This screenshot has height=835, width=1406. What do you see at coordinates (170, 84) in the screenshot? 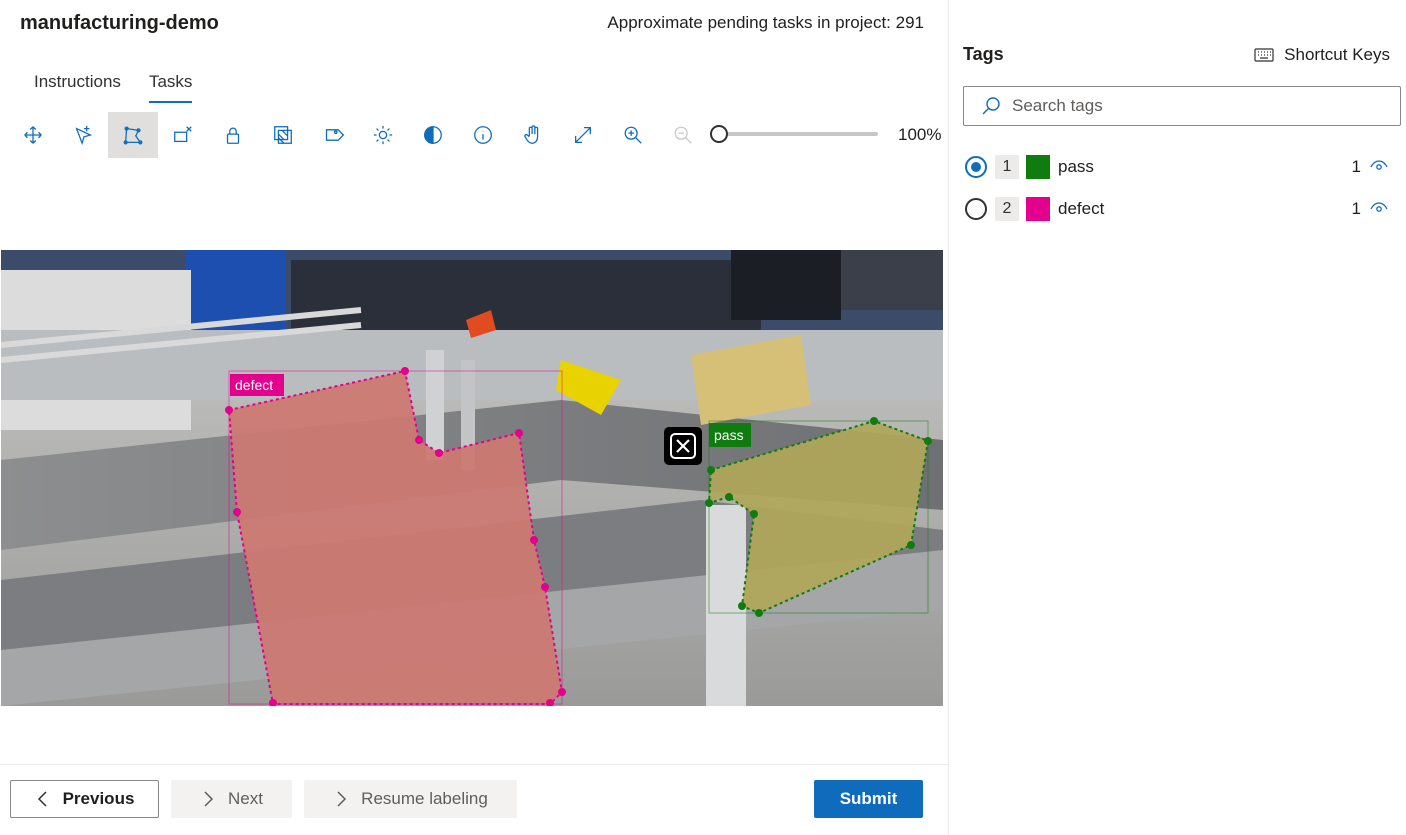
I see `tab-tasks: Tasks` at bounding box center [170, 84].